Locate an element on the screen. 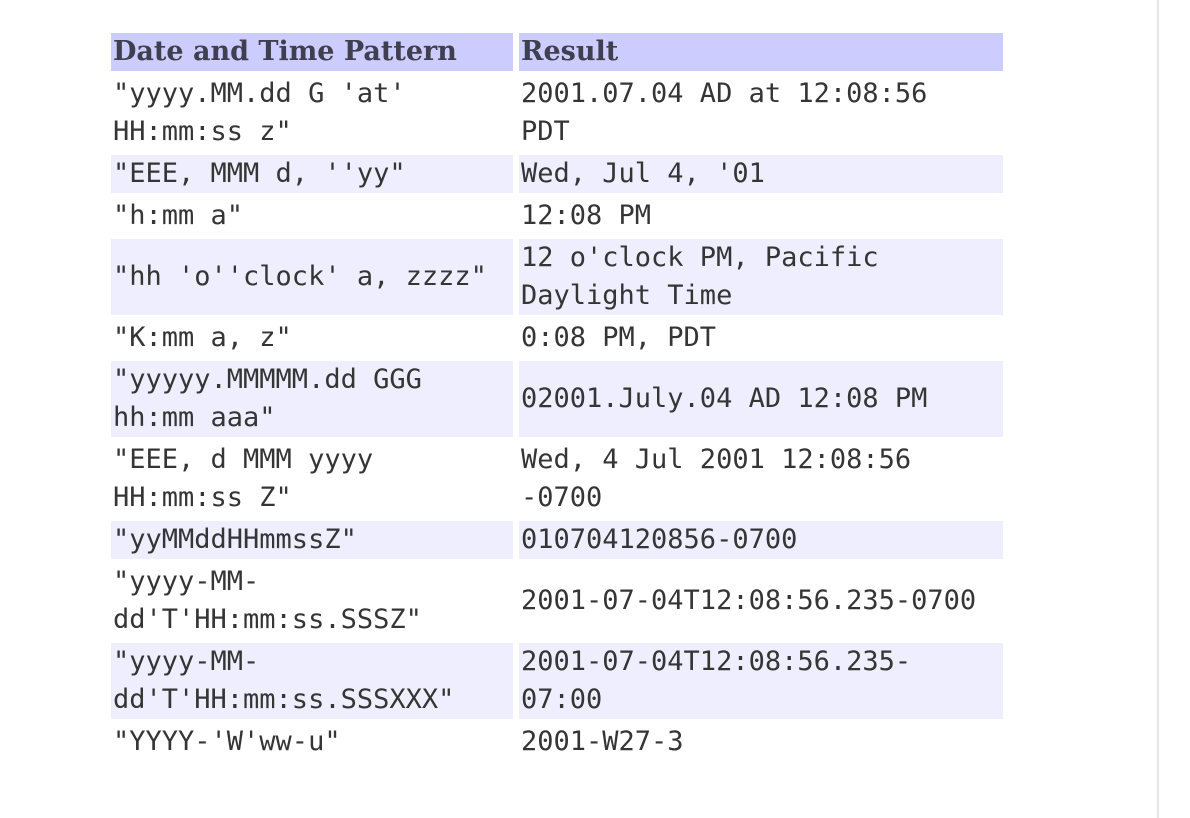  result-cell: 2001-07-04T12:08:56.235-0700 is located at coordinates (761, 601).